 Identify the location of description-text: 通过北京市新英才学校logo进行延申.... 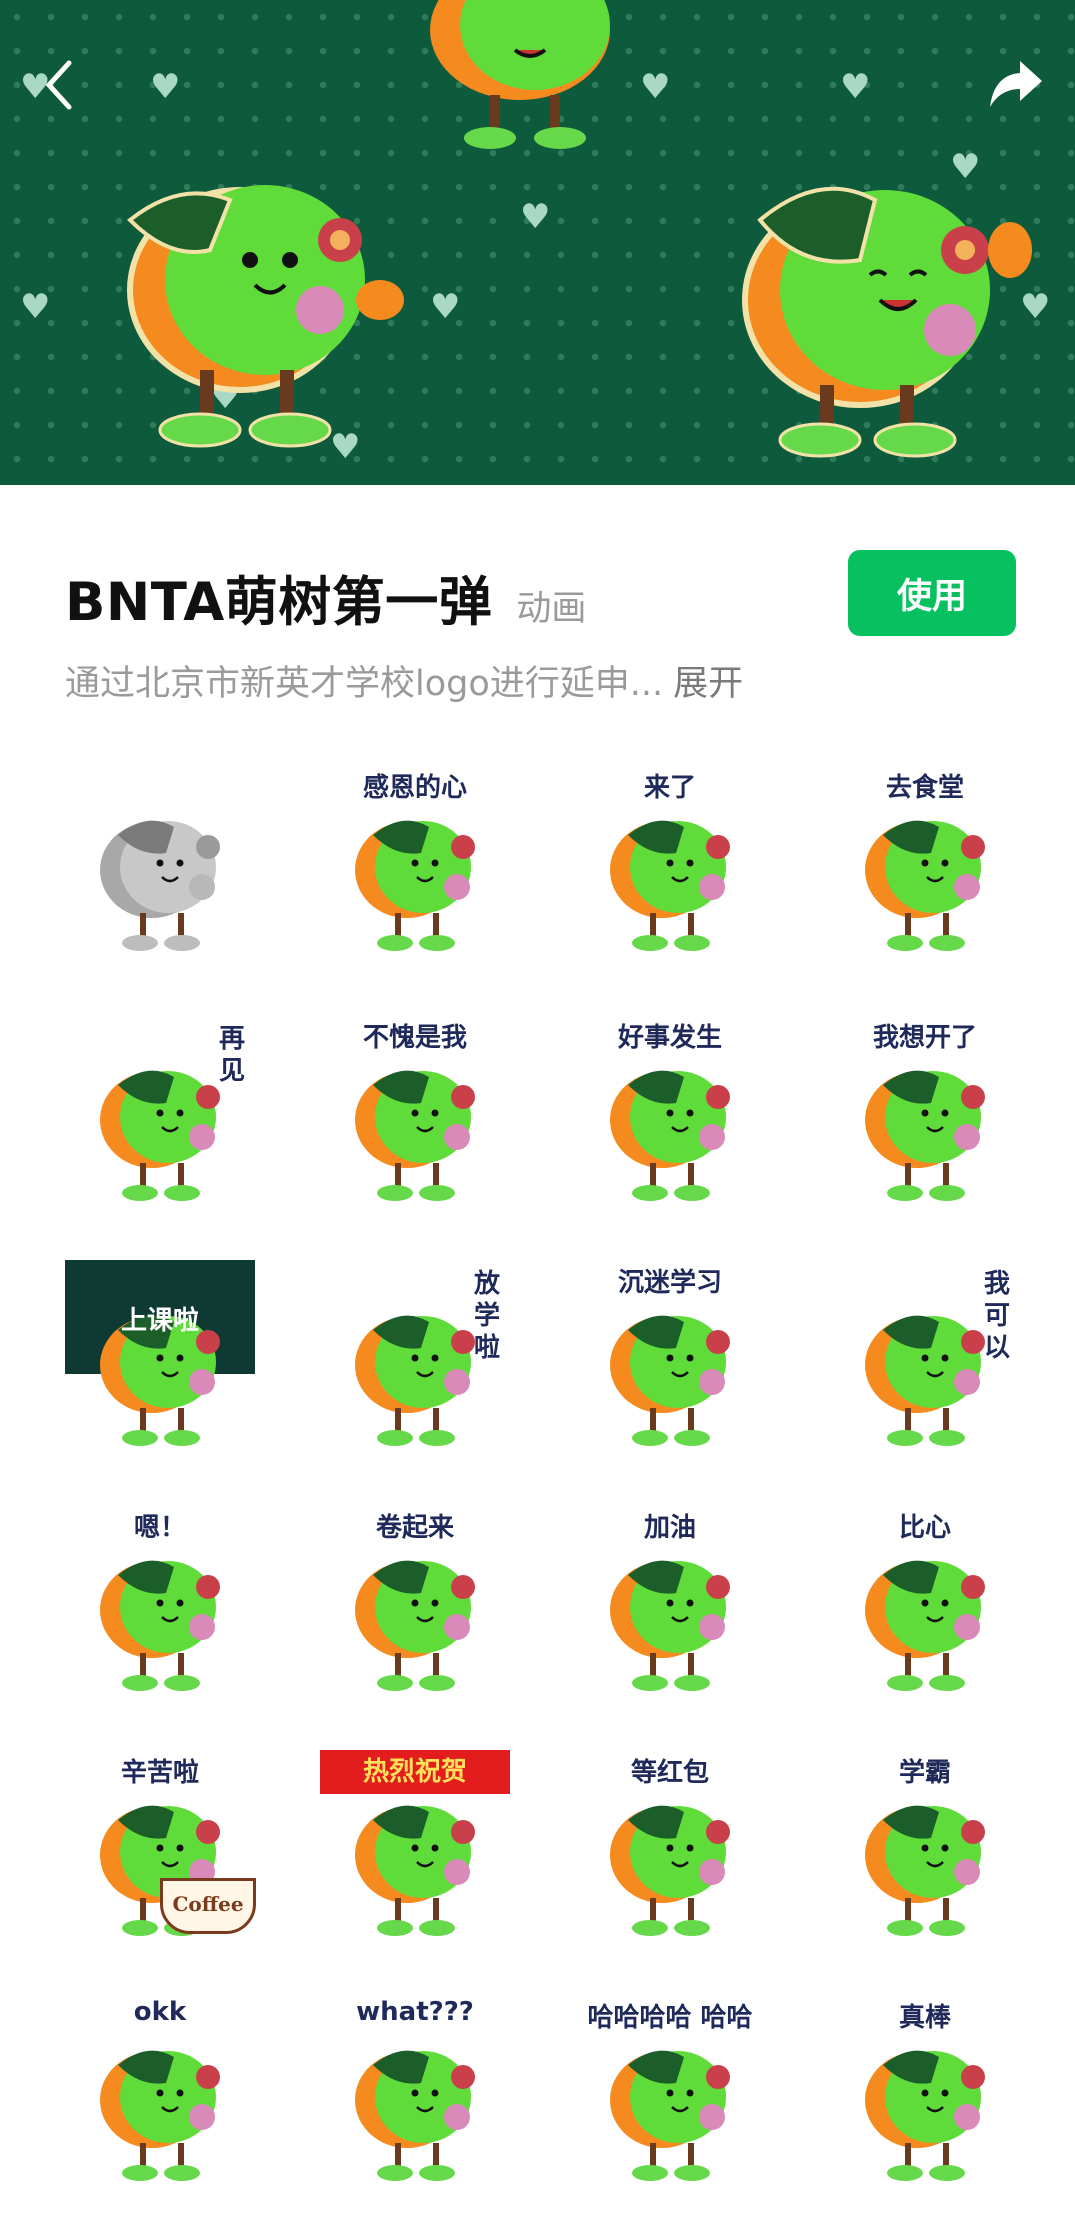
(364, 684).